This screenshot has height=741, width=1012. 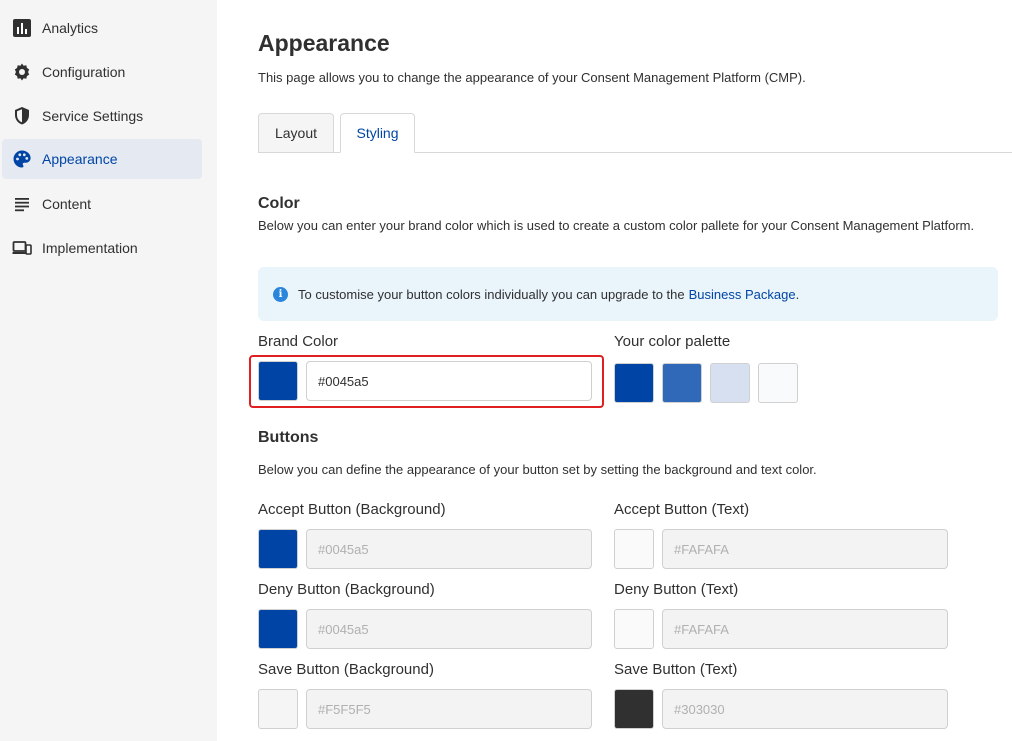 I want to click on save-text-input, so click(x=805, y=709).